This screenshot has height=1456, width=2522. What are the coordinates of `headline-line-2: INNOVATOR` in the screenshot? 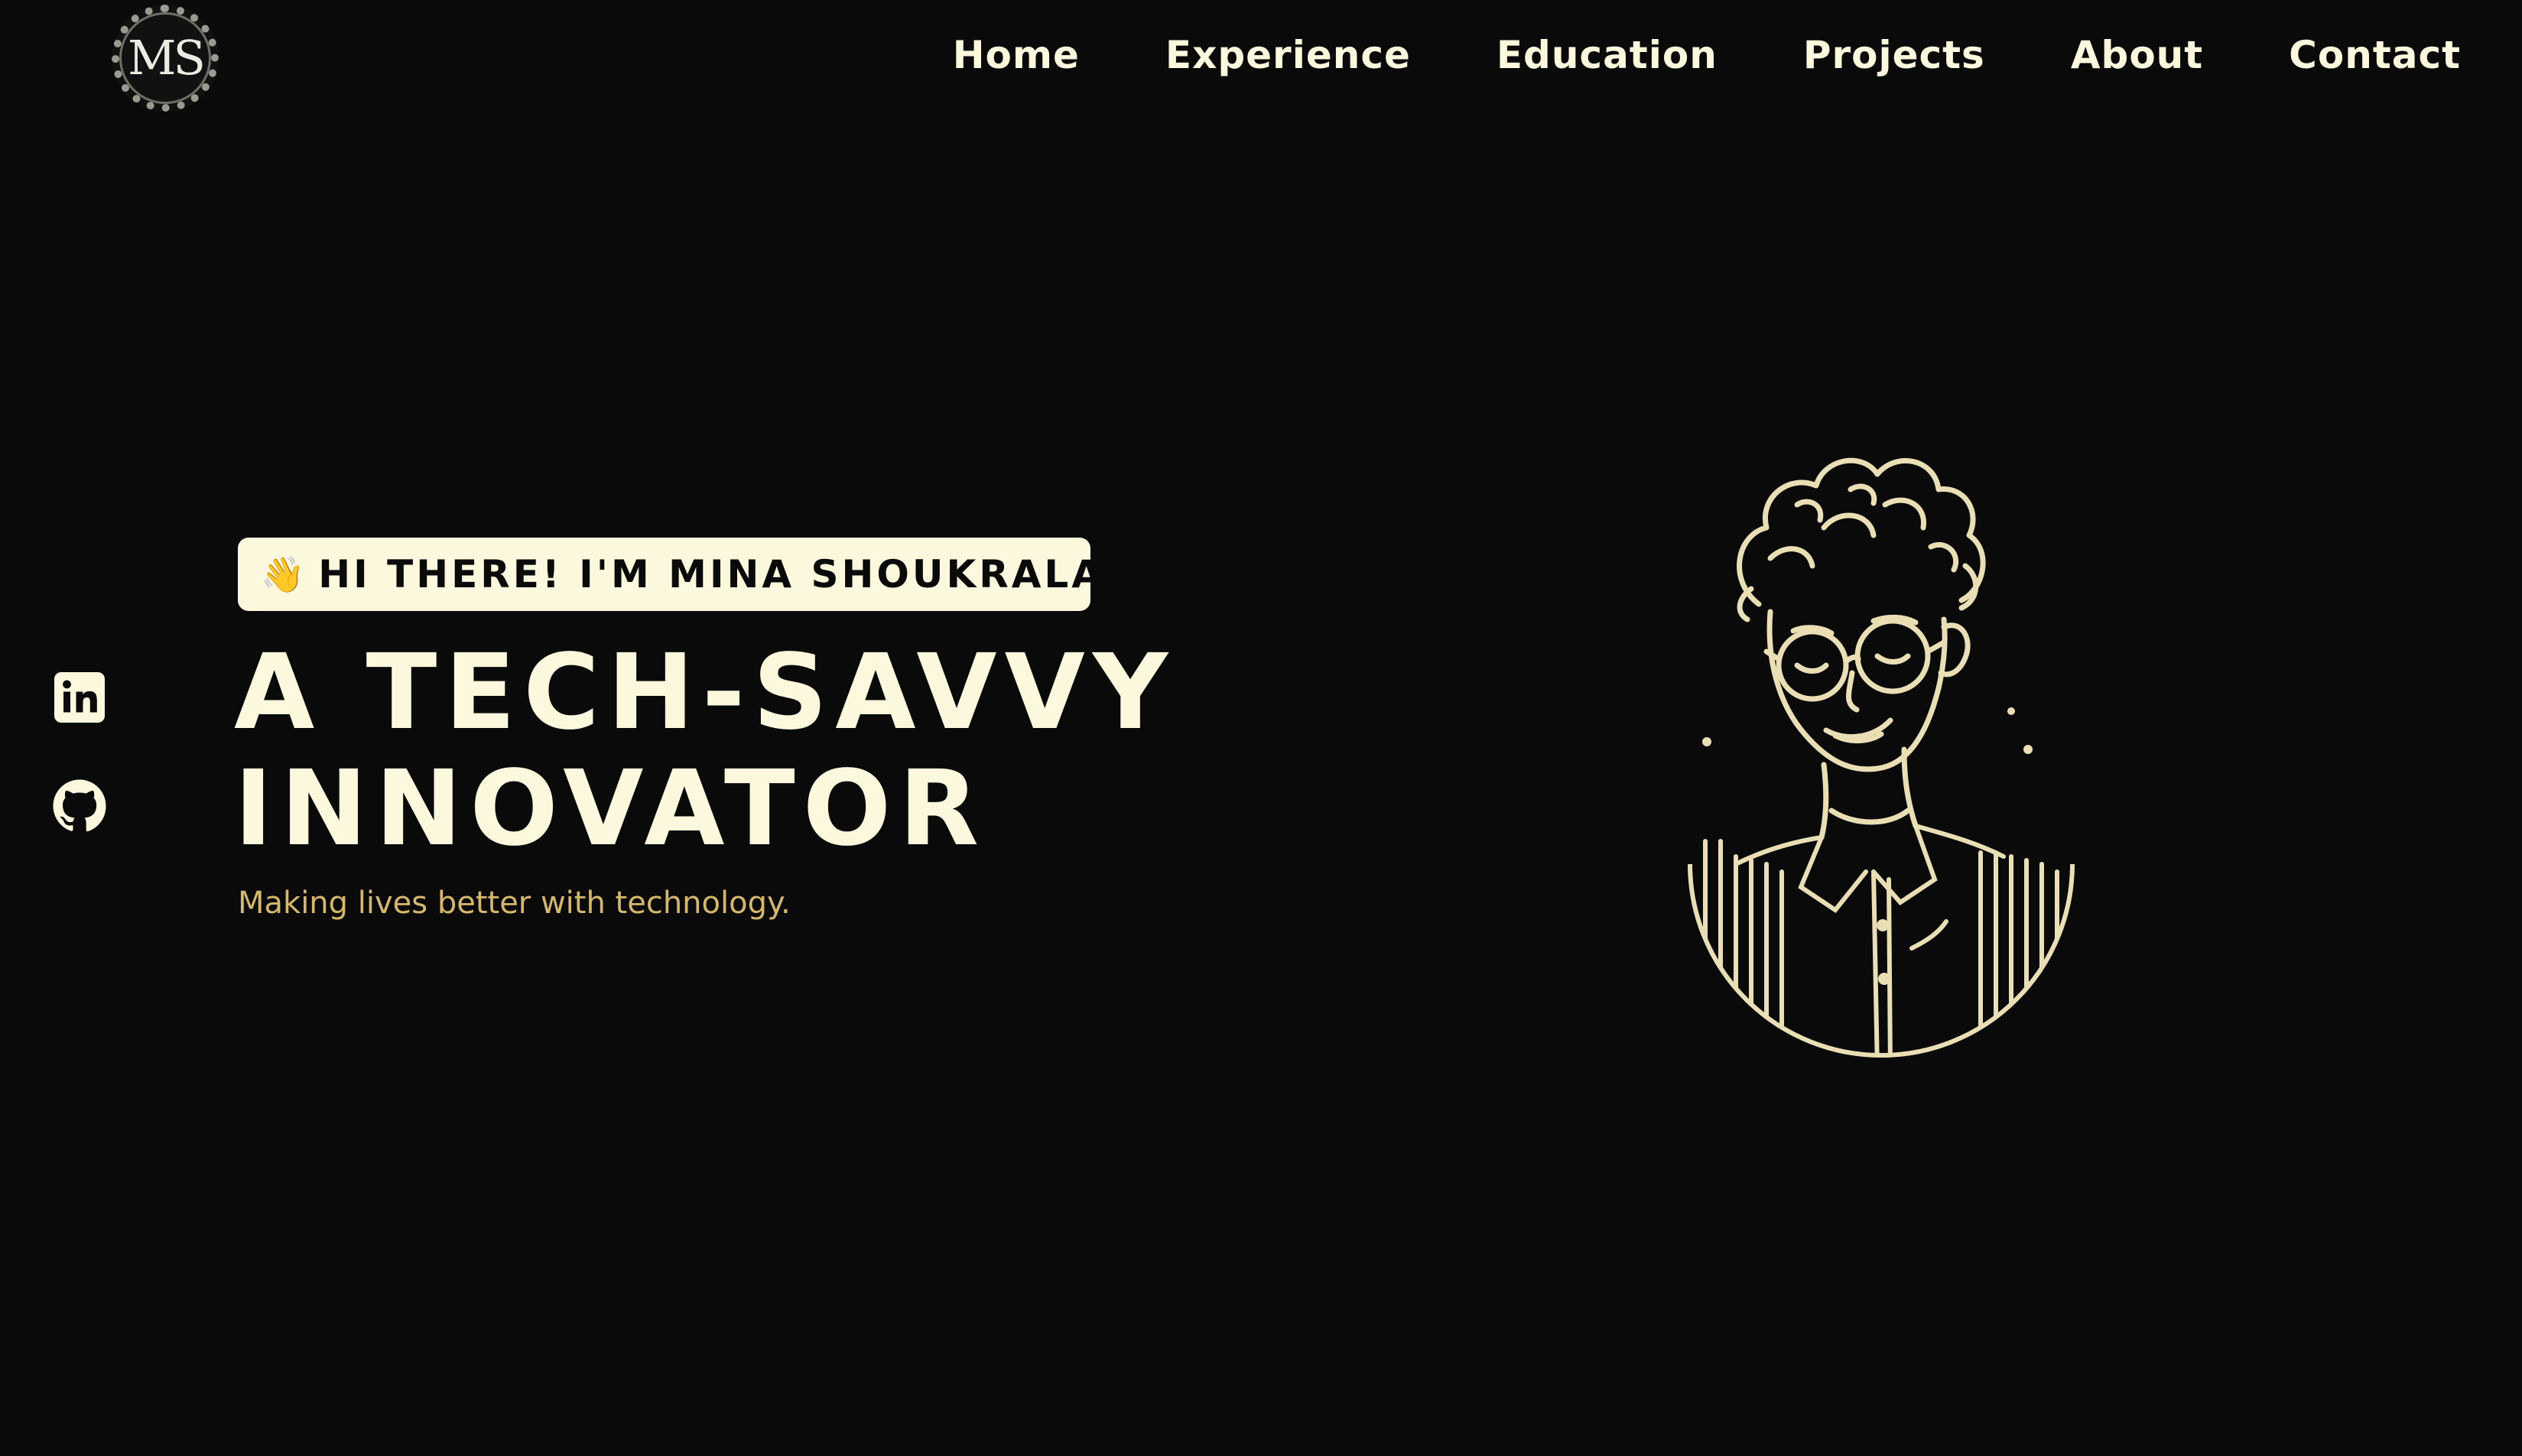 It's located at (610, 809).